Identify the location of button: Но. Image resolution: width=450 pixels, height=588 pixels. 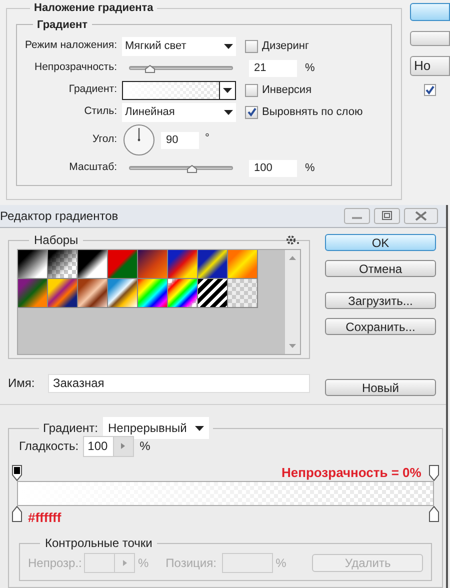
(430, 66).